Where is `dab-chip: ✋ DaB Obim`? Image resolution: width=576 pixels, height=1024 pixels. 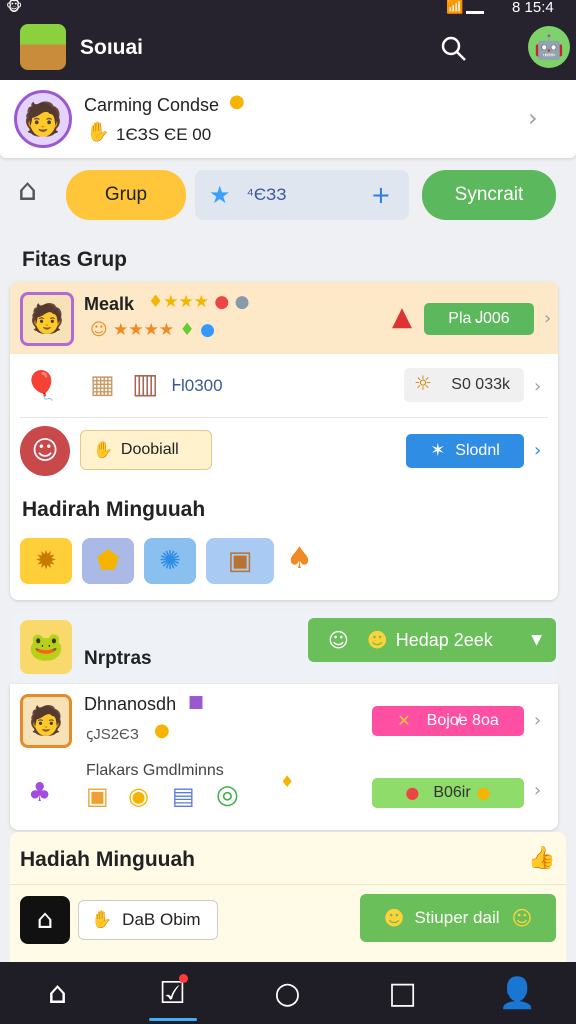
dab-chip: ✋ DaB Obim is located at coordinates (148, 920).